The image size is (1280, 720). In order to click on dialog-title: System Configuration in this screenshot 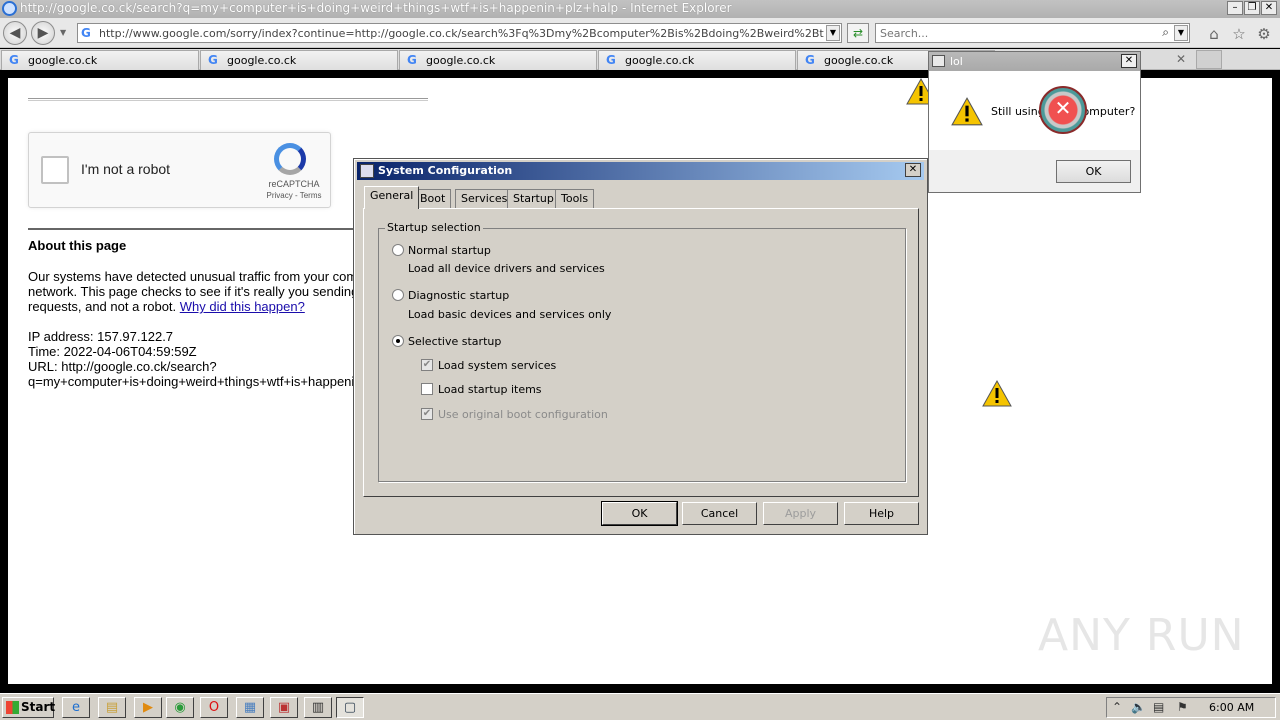, I will do `click(445, 170)`.